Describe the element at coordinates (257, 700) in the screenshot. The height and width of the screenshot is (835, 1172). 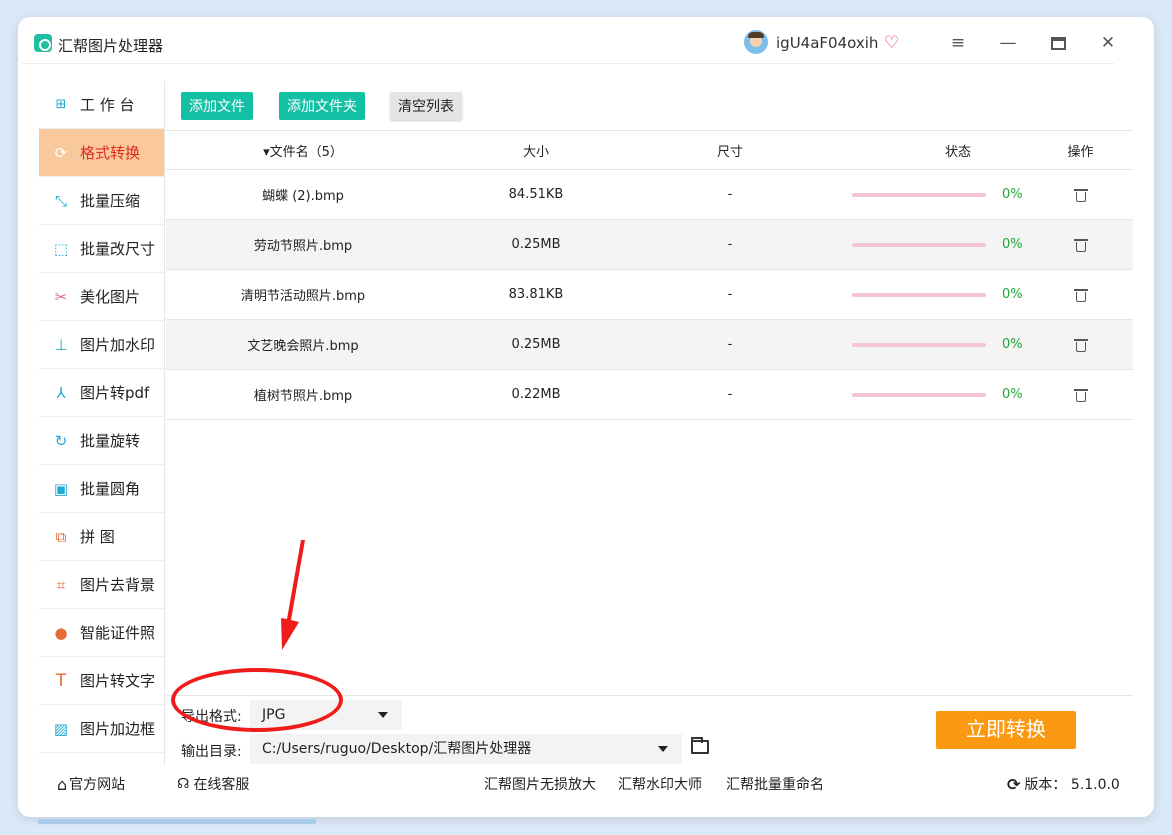
I see `annotation-circle` at that location.